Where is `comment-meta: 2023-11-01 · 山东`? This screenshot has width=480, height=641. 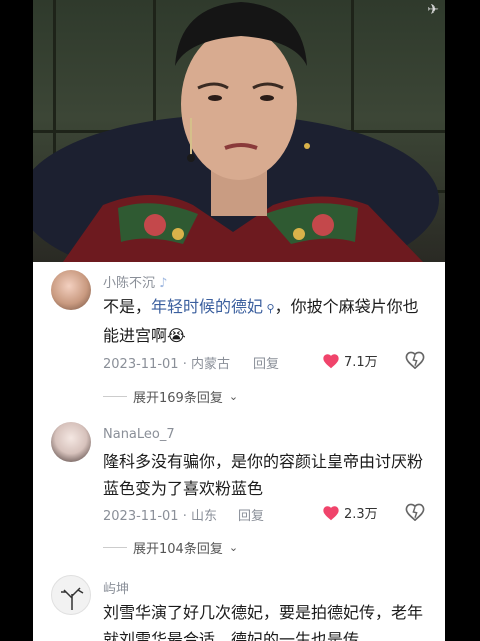
comment-meta: 2023-11-01 · 山东 is located at coordinates (160, 516).